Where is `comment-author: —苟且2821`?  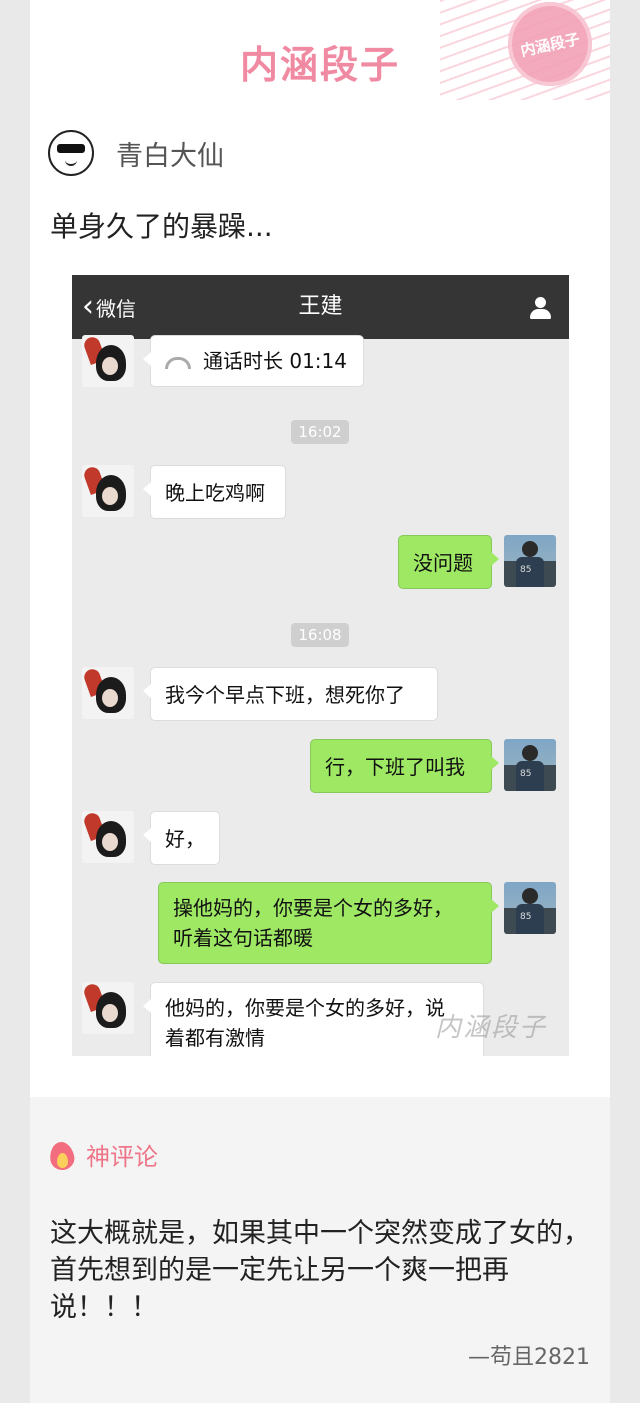
comment-author: —苟且2821 is located at coordinates (529, 1355).